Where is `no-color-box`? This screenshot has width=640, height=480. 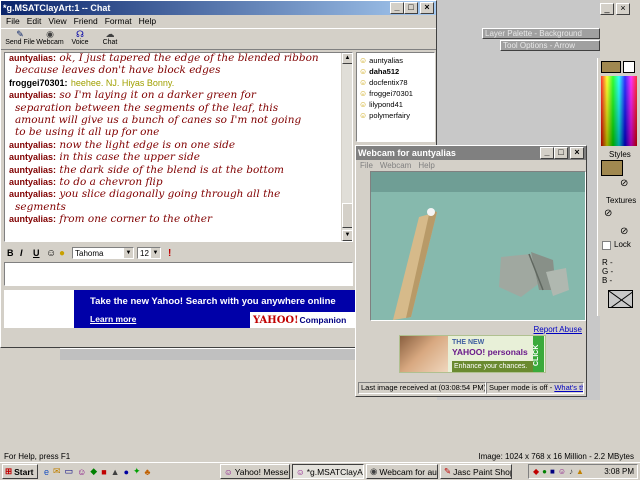 no-color-box is located at coordinates (620, 299).